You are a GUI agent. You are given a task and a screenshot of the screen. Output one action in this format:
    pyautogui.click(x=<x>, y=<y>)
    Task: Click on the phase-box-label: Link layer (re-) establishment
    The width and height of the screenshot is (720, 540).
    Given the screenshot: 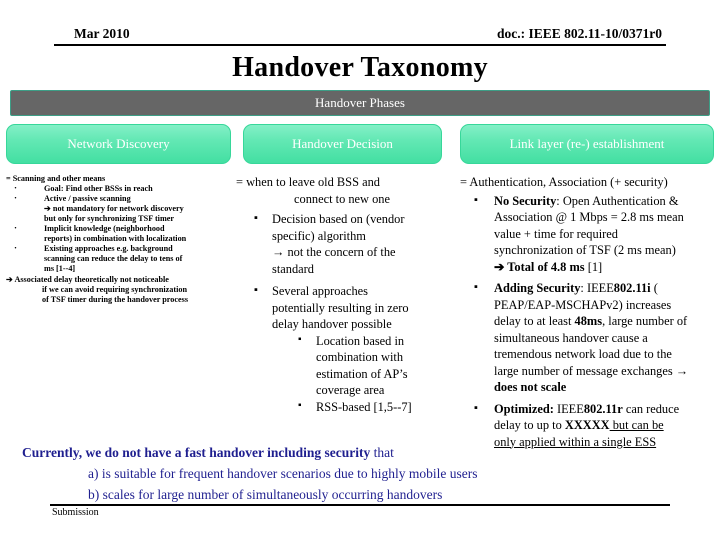 What is the action you would take?
    pyautogui.click(x=587, y=143)
    